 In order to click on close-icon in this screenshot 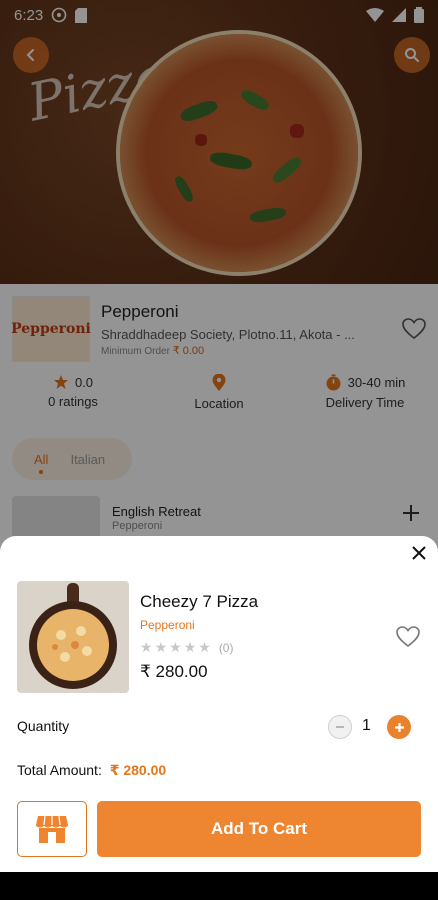, I will do `click(419, 553)`.